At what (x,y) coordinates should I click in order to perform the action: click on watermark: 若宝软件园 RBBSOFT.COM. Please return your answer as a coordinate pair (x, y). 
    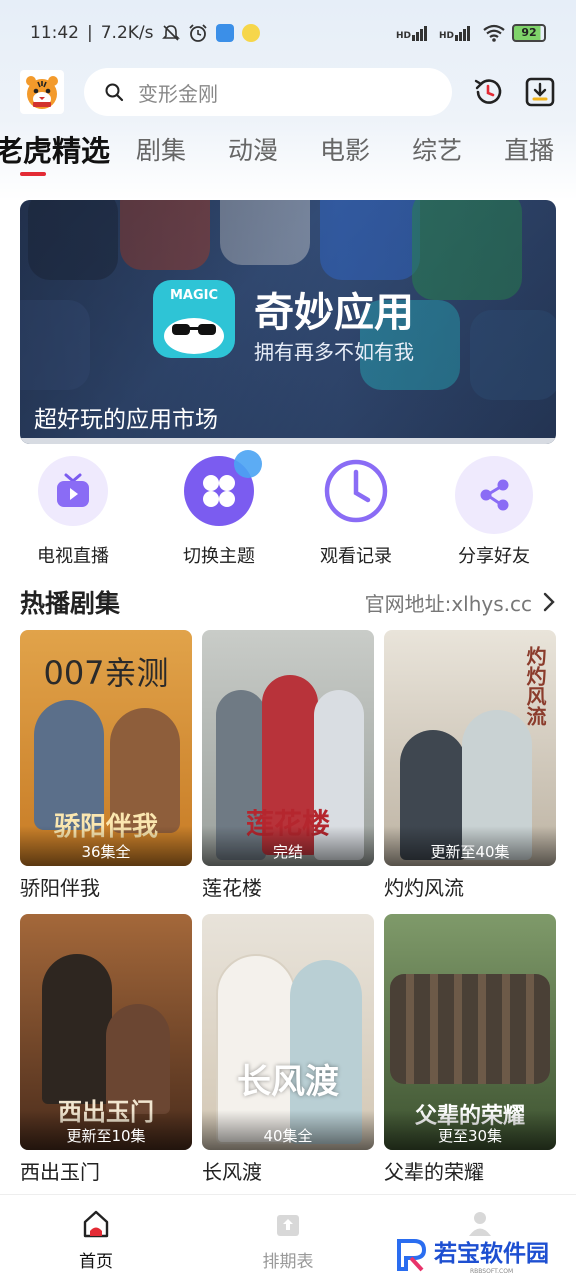
    Looking at the image, I should click on (471, 1254).